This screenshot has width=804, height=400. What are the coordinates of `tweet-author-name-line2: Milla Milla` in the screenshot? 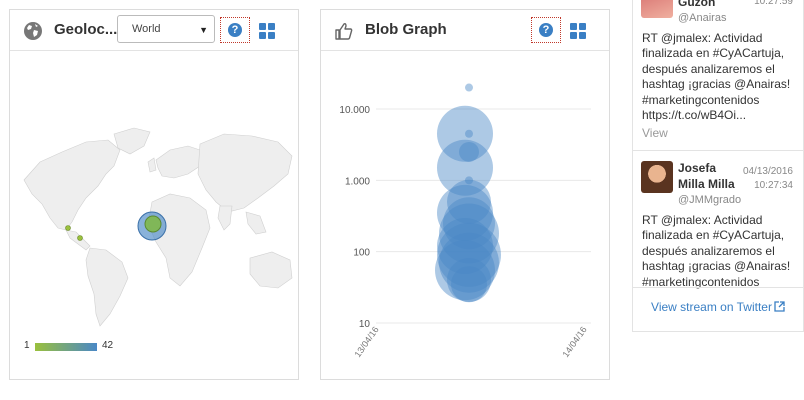 It's located at (706, 184).